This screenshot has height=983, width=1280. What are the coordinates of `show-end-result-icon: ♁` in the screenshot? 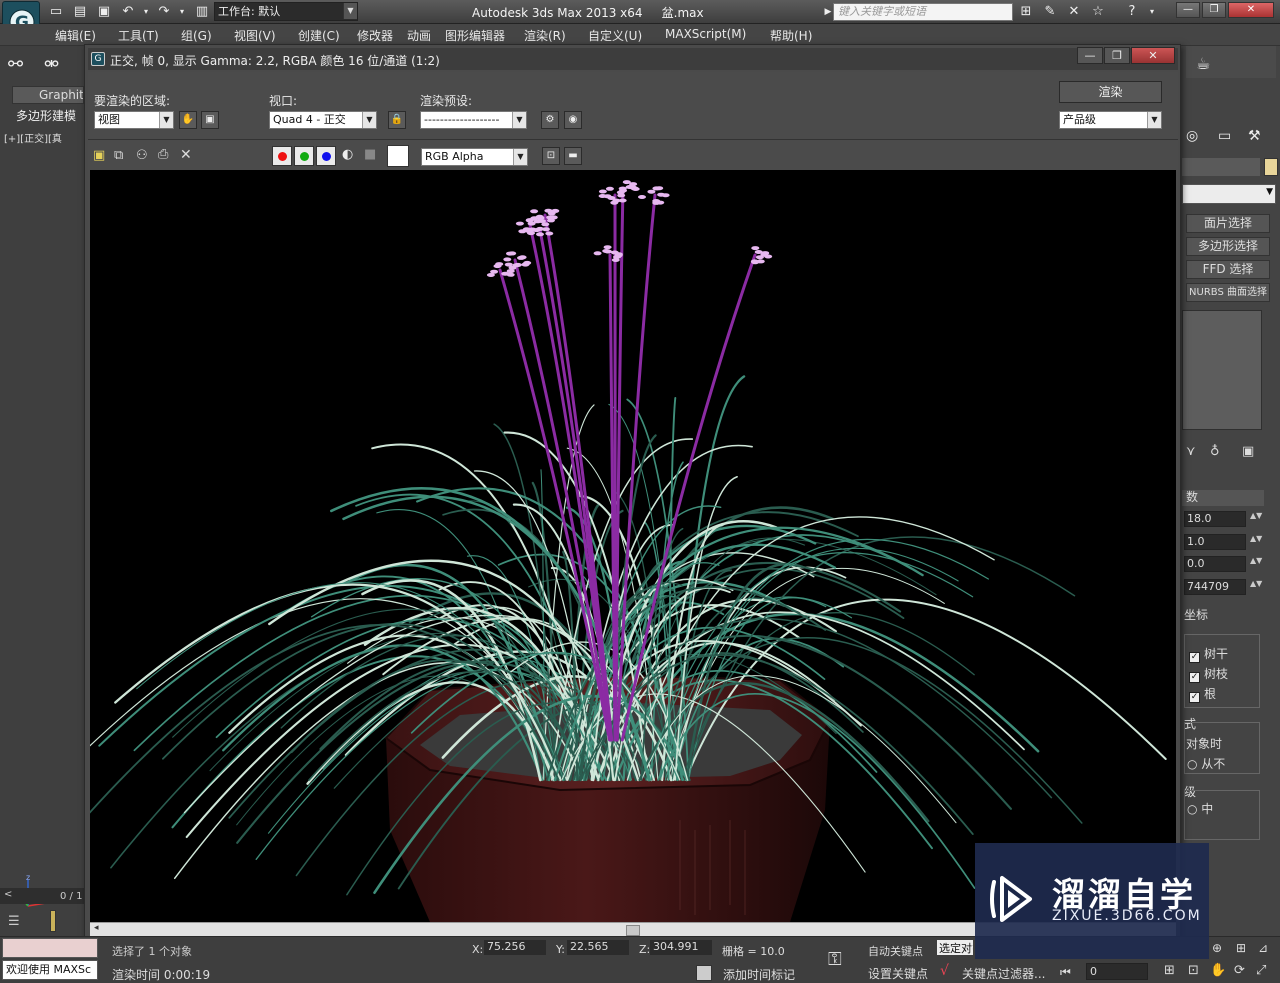 It's located at (1215, 451).